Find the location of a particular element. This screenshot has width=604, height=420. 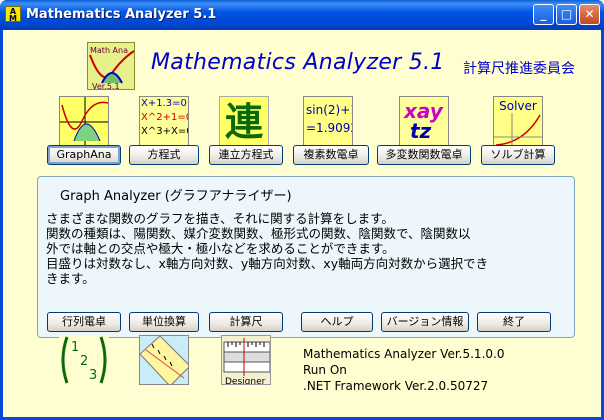

equation-button: 方程式 is located at coordinates (164, 155).